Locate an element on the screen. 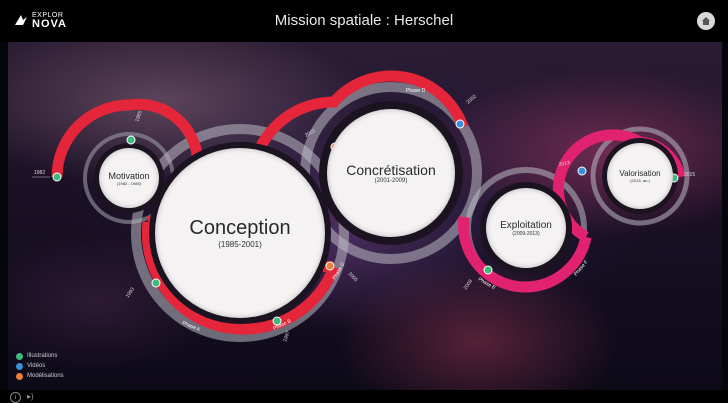 This screenshot has height=403, width=728. legend-item: Illustrations is located at coordinates (40, 356).